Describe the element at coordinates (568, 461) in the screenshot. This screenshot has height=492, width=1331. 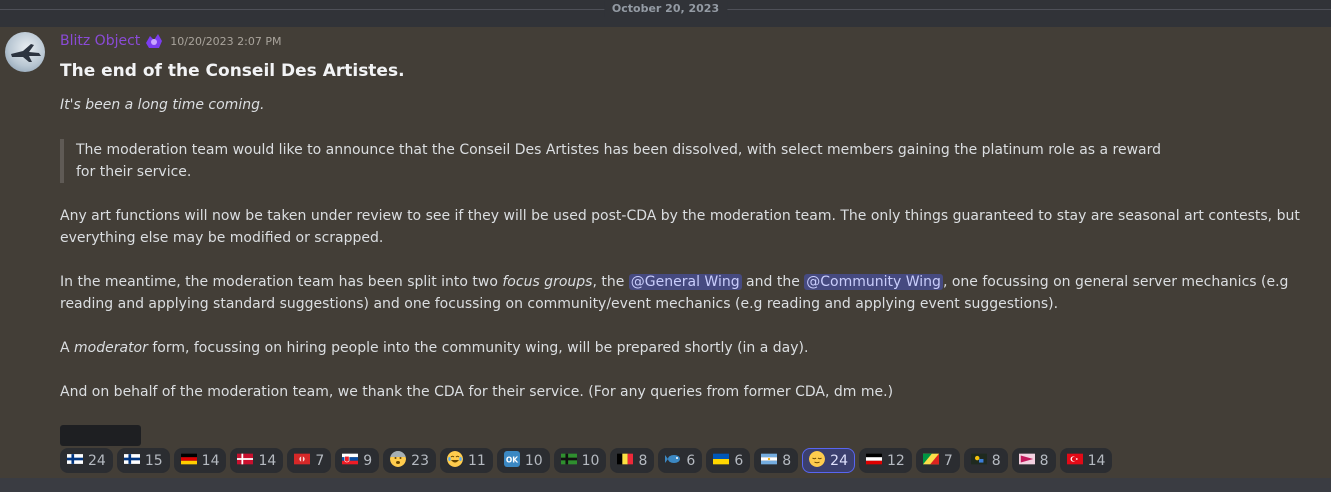
I see `green-cross-flag-icon` at that location.